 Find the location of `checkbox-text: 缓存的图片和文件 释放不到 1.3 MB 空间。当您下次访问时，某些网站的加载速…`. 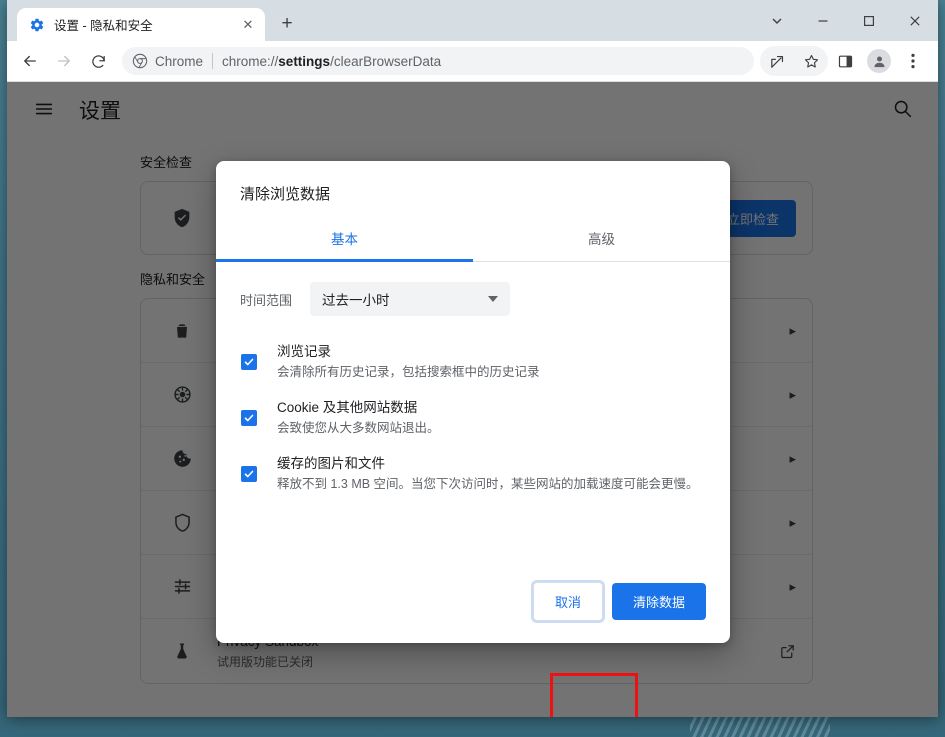

checkbox-text: 缓存的图片和文件 释放不到 1.3 MB 空间。当您下次访问时，某些网站的加载速… is located at coordinates (491, 474).